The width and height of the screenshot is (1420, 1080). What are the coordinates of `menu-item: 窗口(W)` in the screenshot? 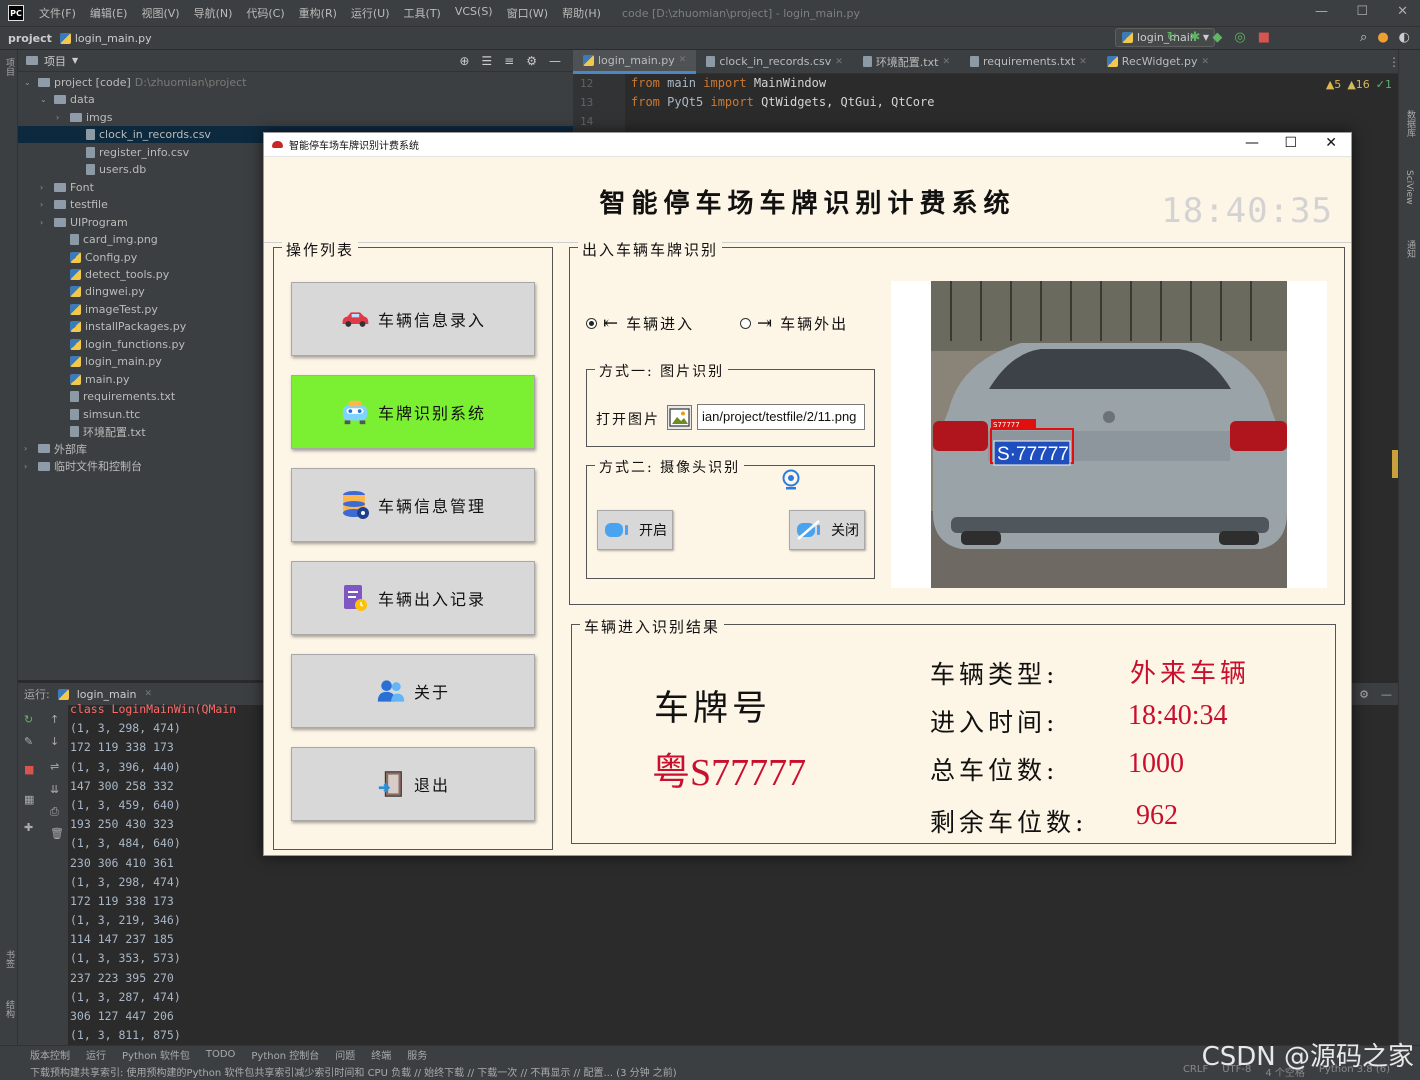 It's located at (527, 13).